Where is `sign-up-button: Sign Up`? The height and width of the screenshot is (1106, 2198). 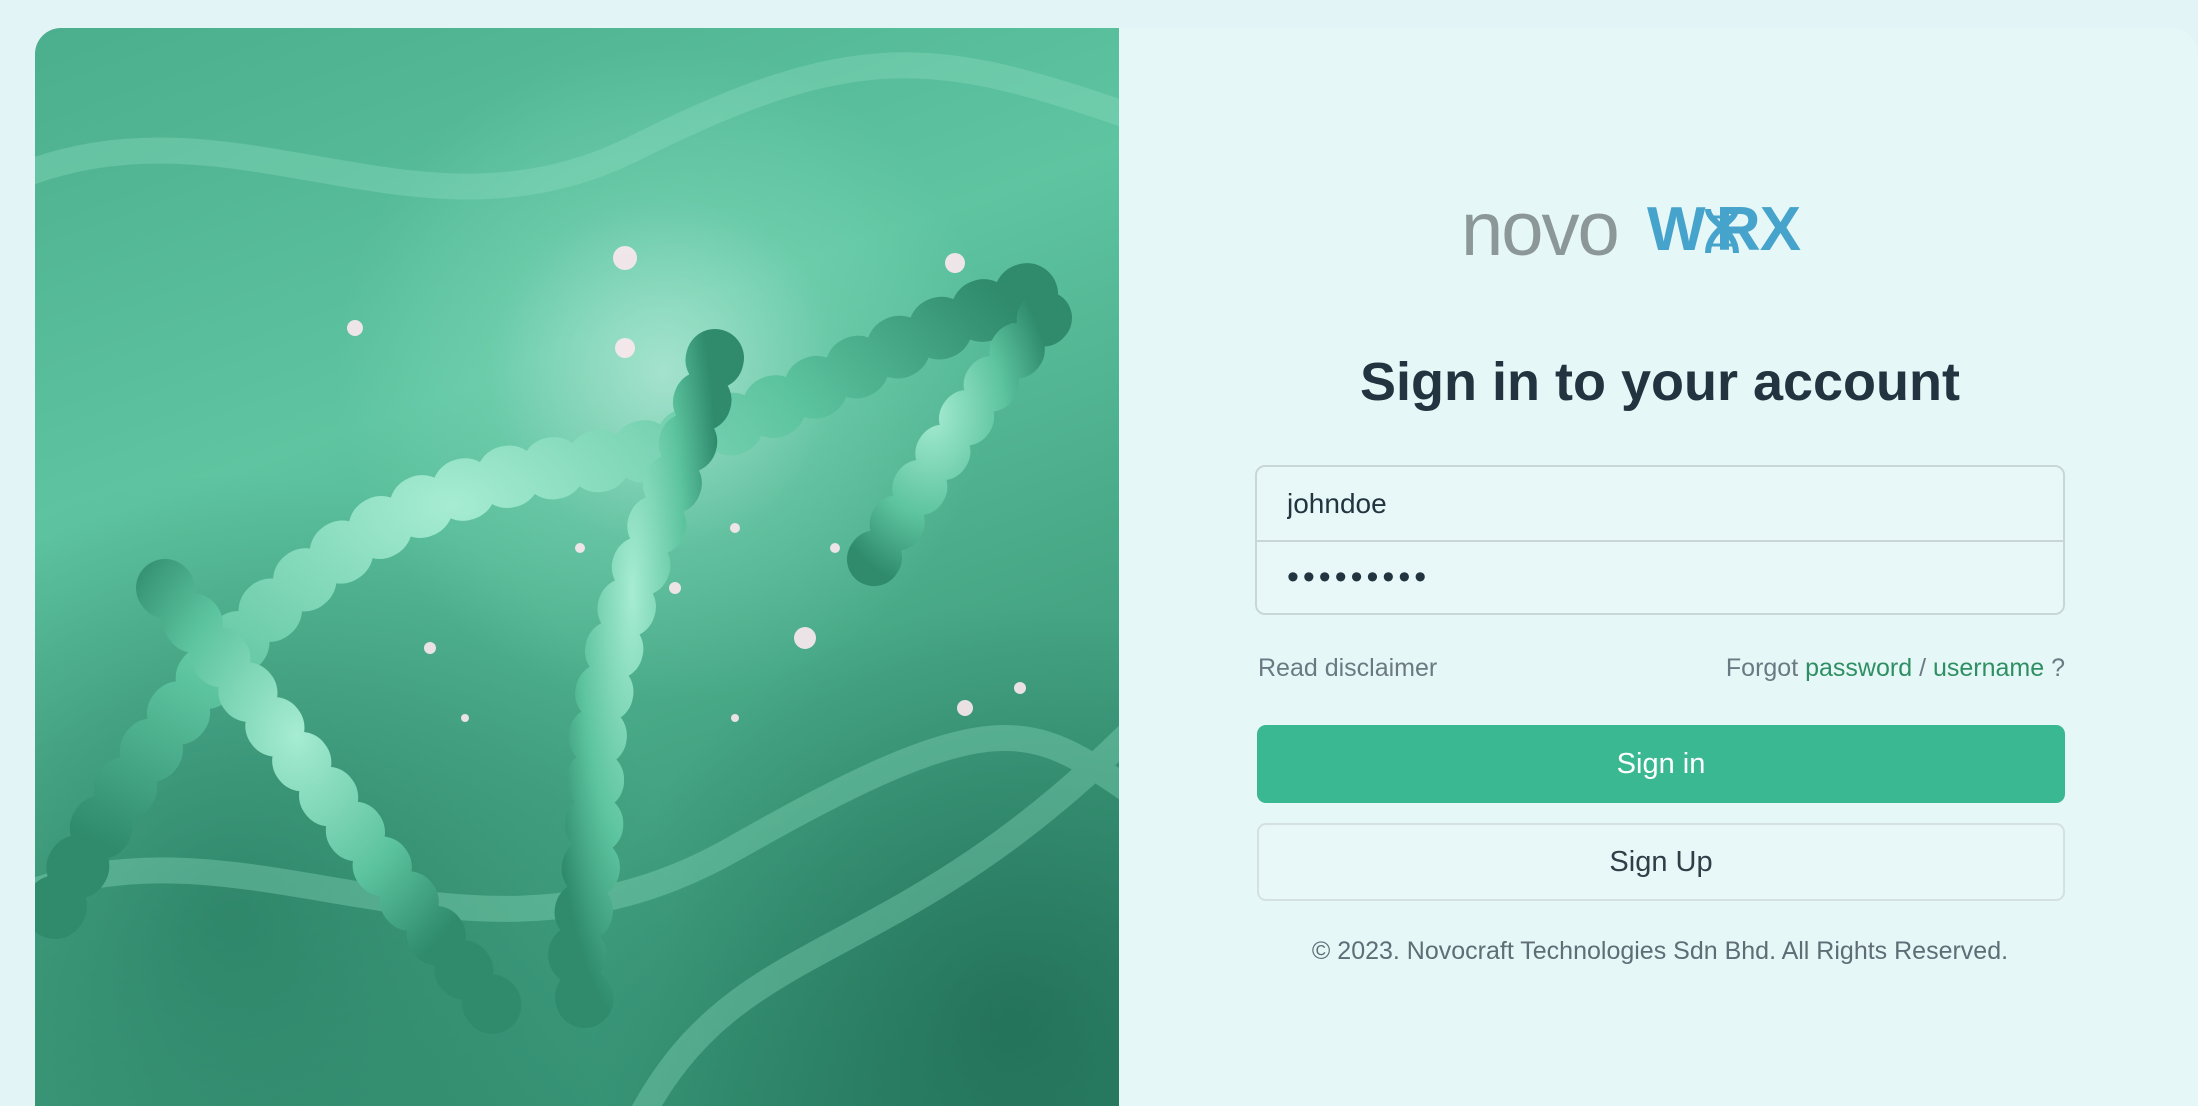 sign-up-button: Sign Up is located at coordinates (1661, 862).